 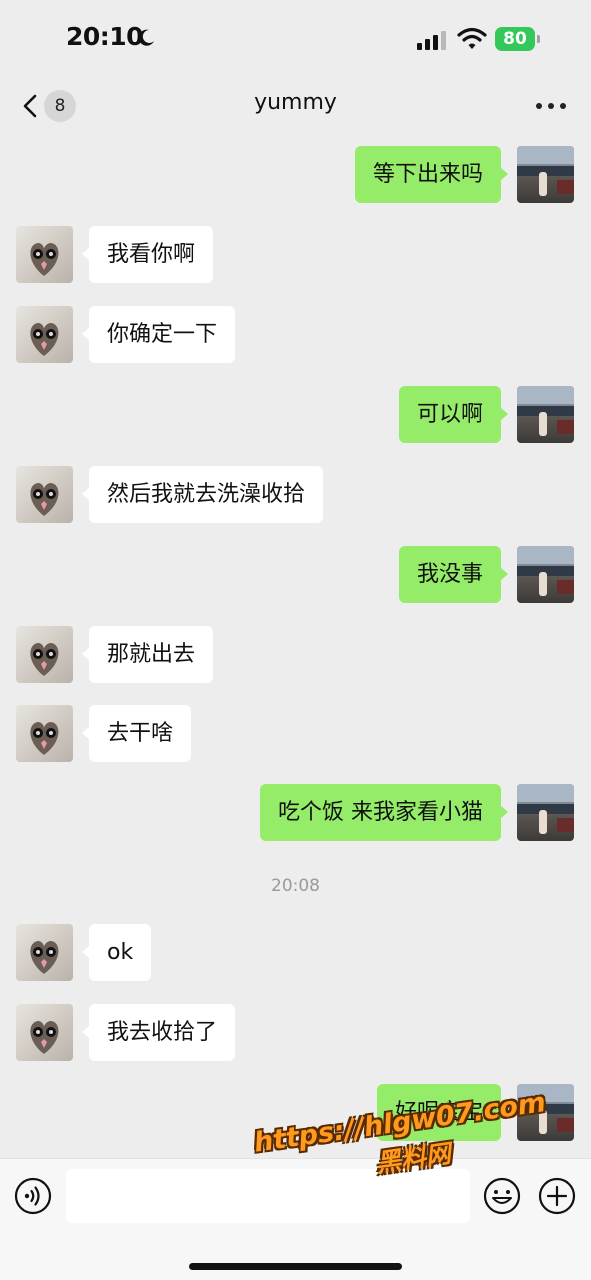 I want to click on battery-indicator: 80, so click(x=518, y=39).